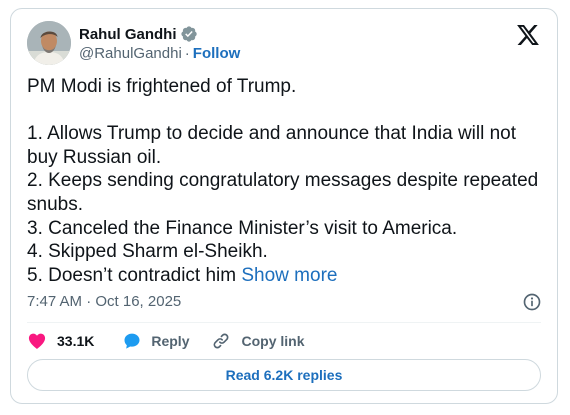 This screenshot has width=570, height=415. Describe the element at coordinates (170, 341) in the screenshot. I see `reply-label: Reply` at that location.